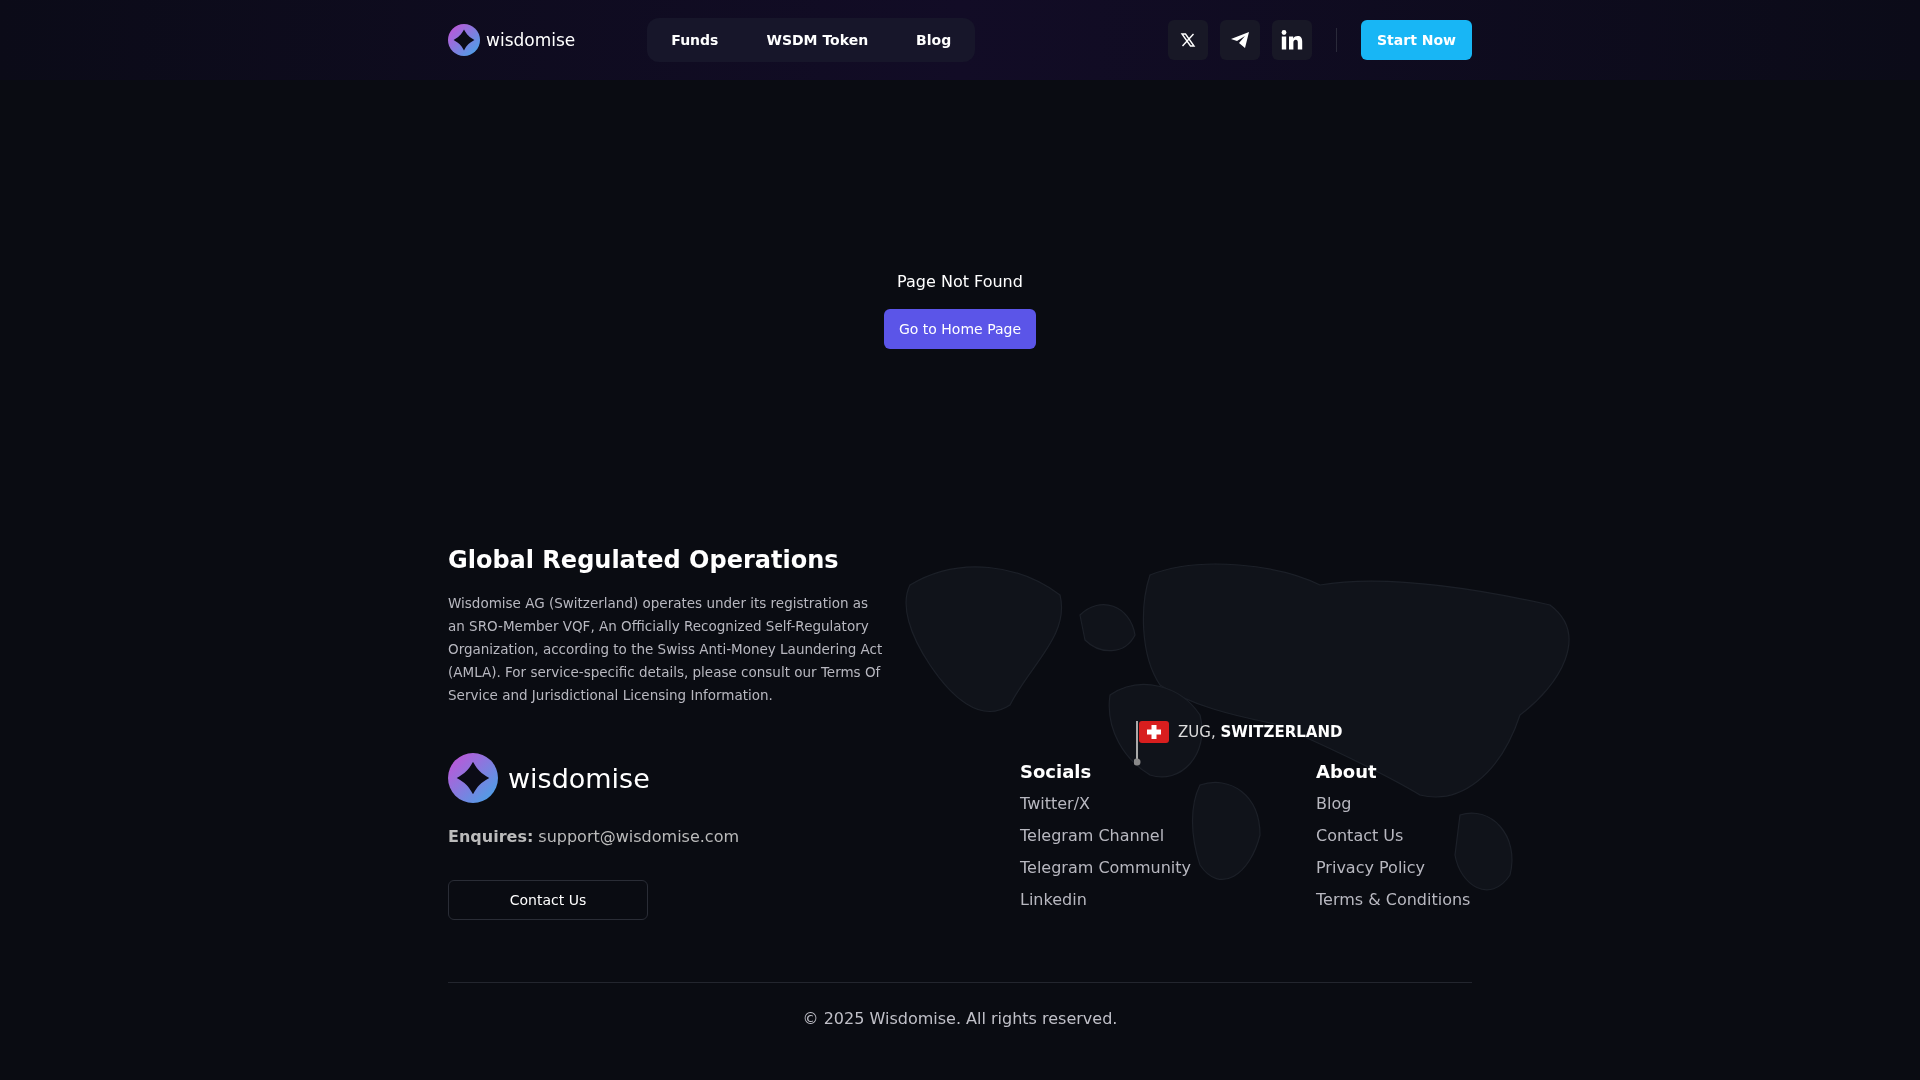 The height and width of the screenshot is (1080, 1920). Describe the element at coordinates (1123, 842) in the screenshot. I see `footer-link: Telegram Channel` at that location.